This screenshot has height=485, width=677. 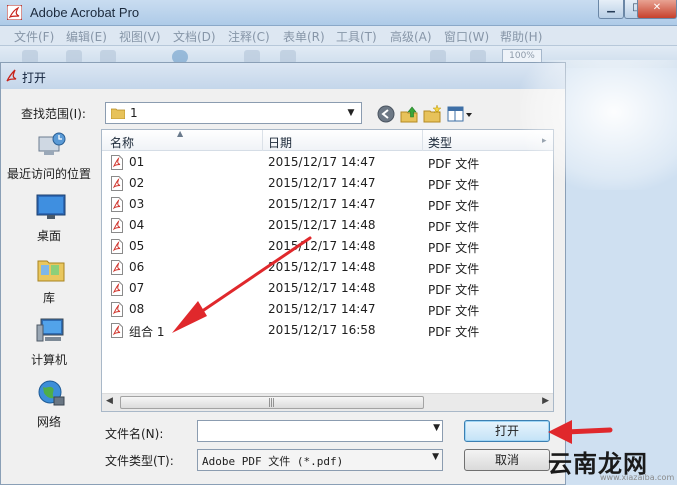 I want to click on file-row: 08 2015/12/17 14:47 PDF 文件, so click(x=327, y=309).